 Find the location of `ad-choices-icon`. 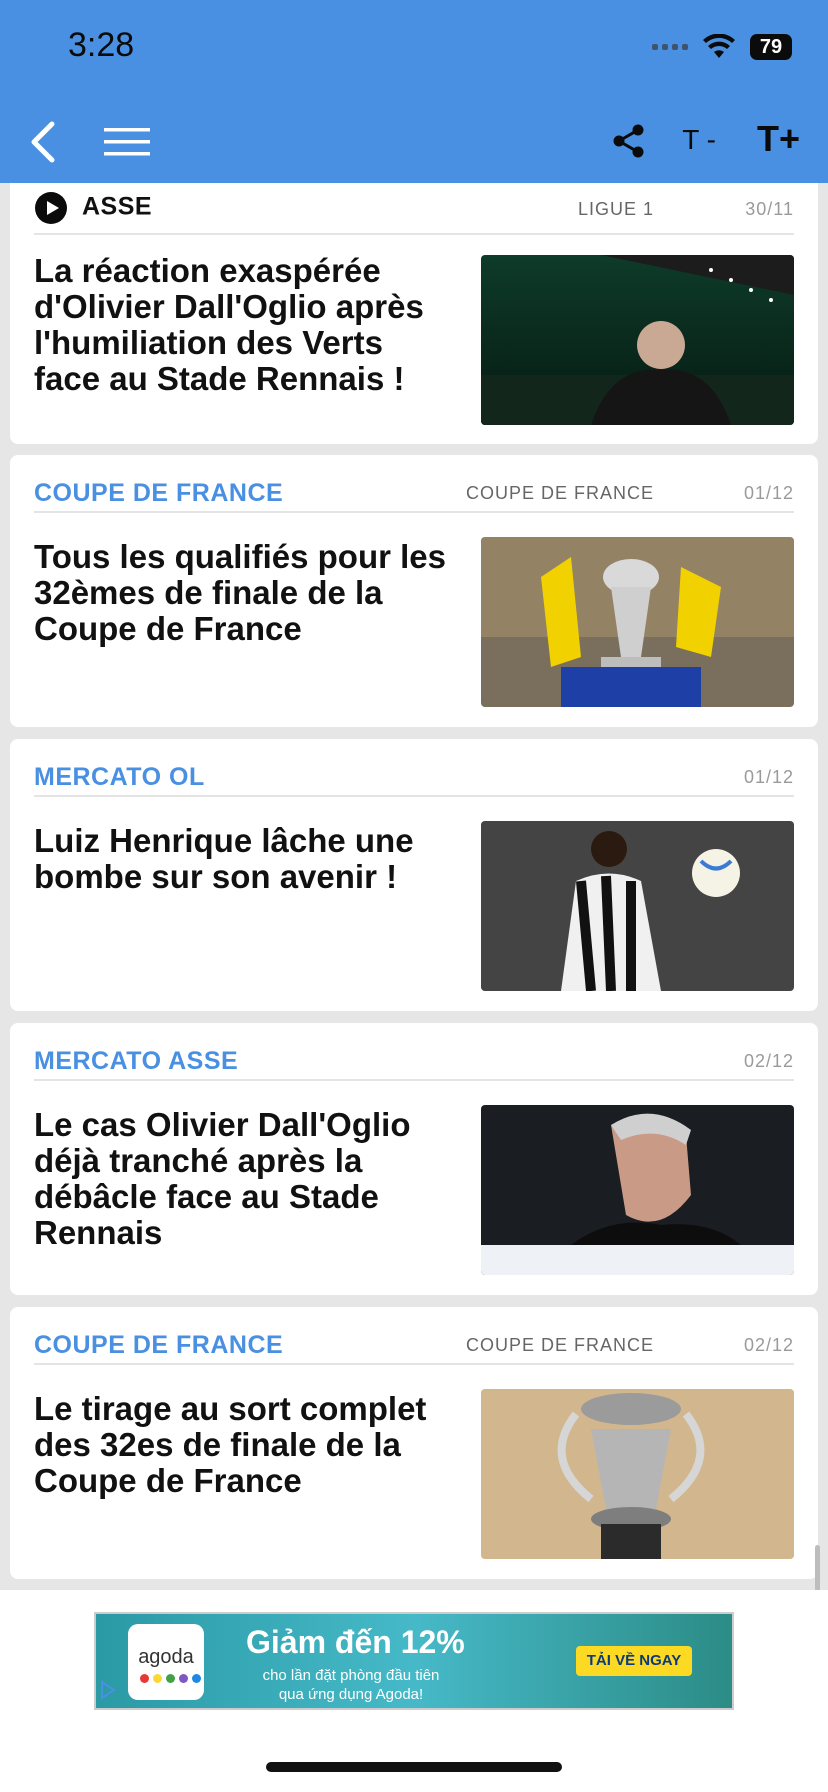

ad-choices-icon is located at coordinates (108, 1690).